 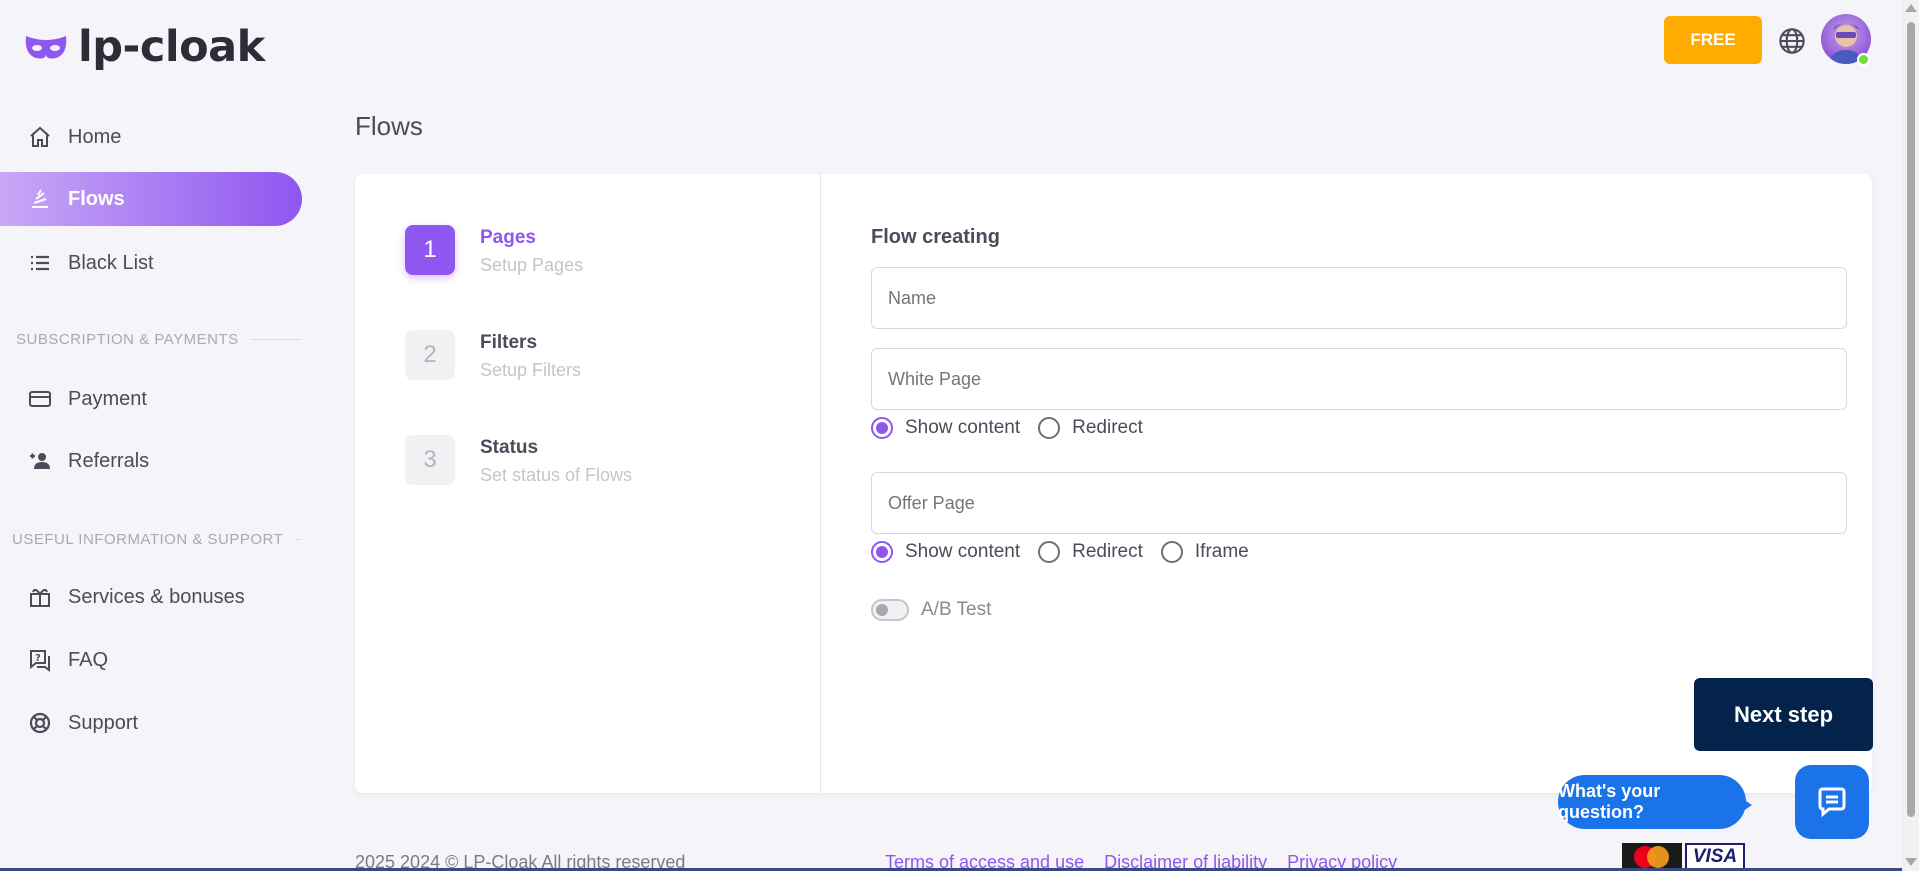 What do you see at coordinates (88, 659) in the screenshot?
I see `sidebar-item-label: FAQ` at bounding box center [88, 659].